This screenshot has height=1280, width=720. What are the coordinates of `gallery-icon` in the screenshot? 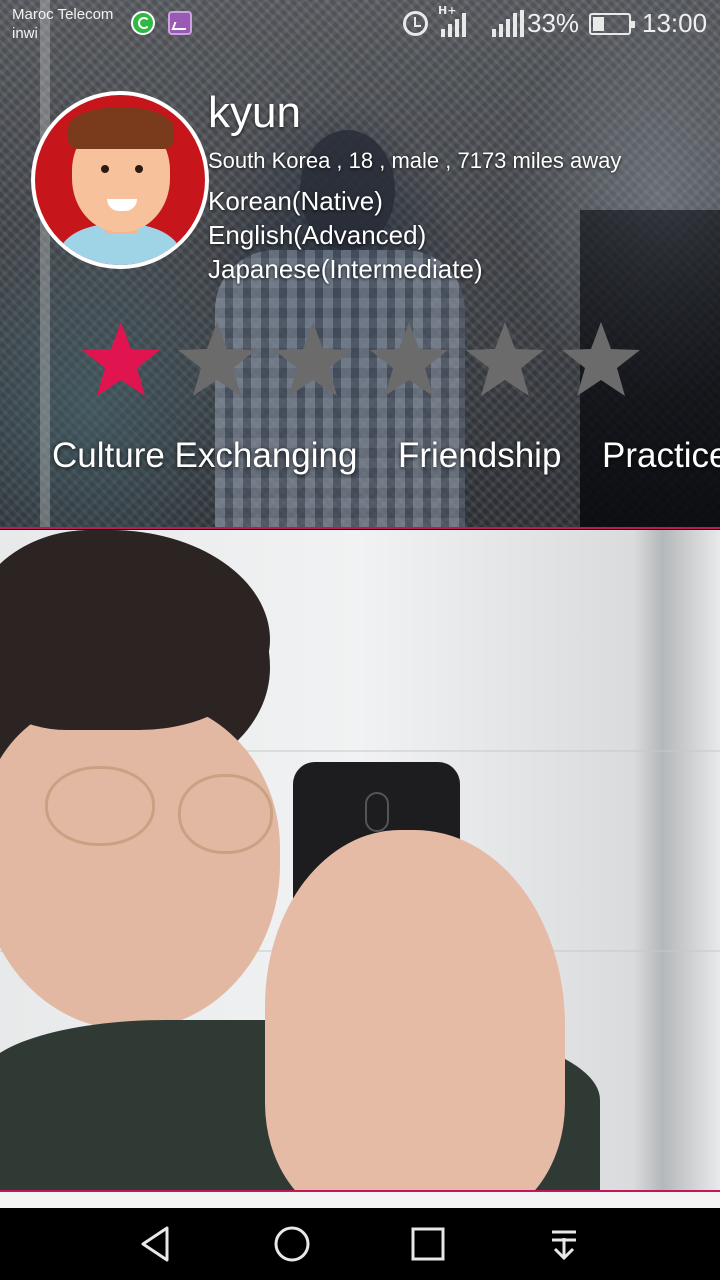 It's located at (180, 23).